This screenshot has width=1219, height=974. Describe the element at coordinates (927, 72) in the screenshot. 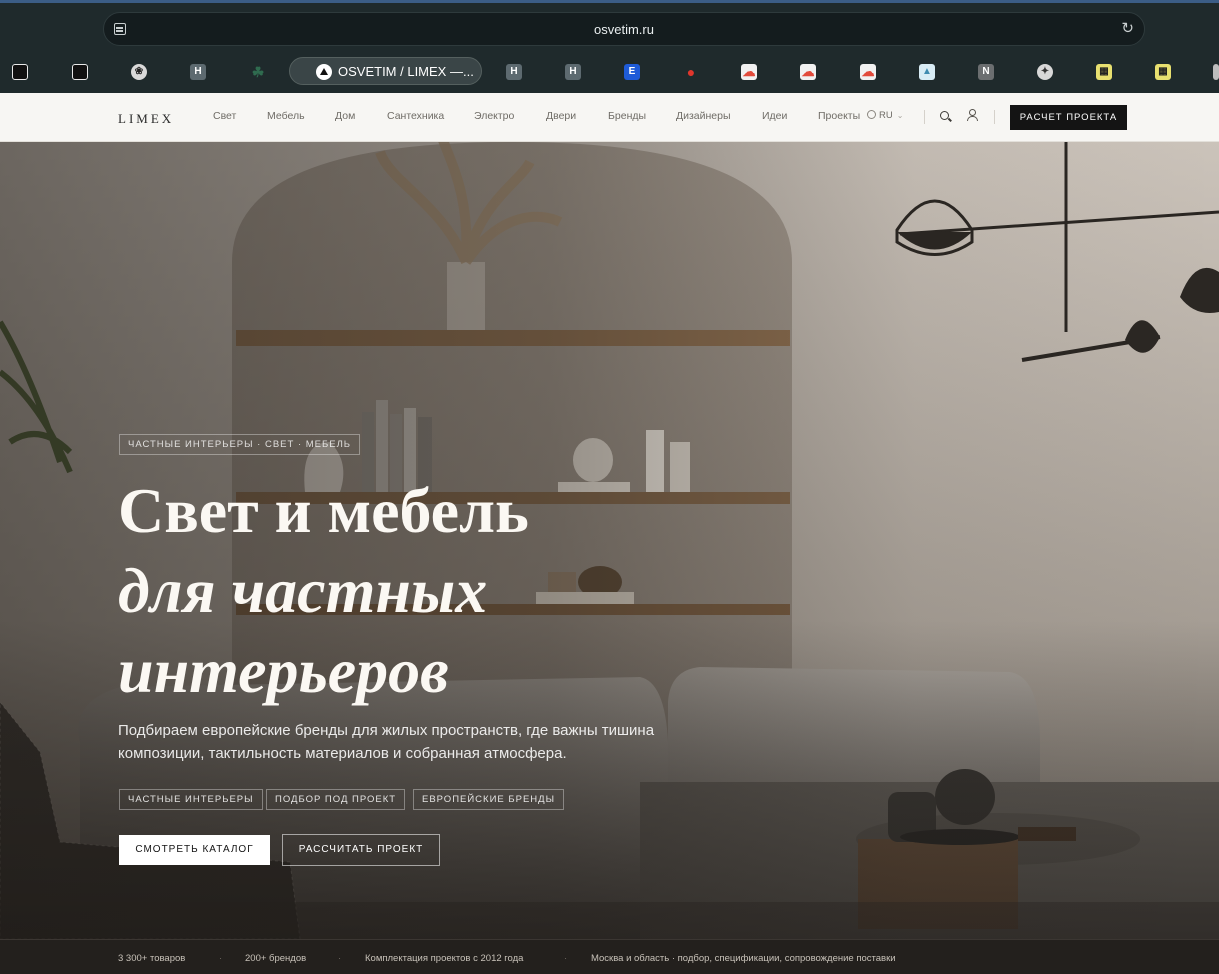

I see `tab-landscape-icon: ▲` at that location.